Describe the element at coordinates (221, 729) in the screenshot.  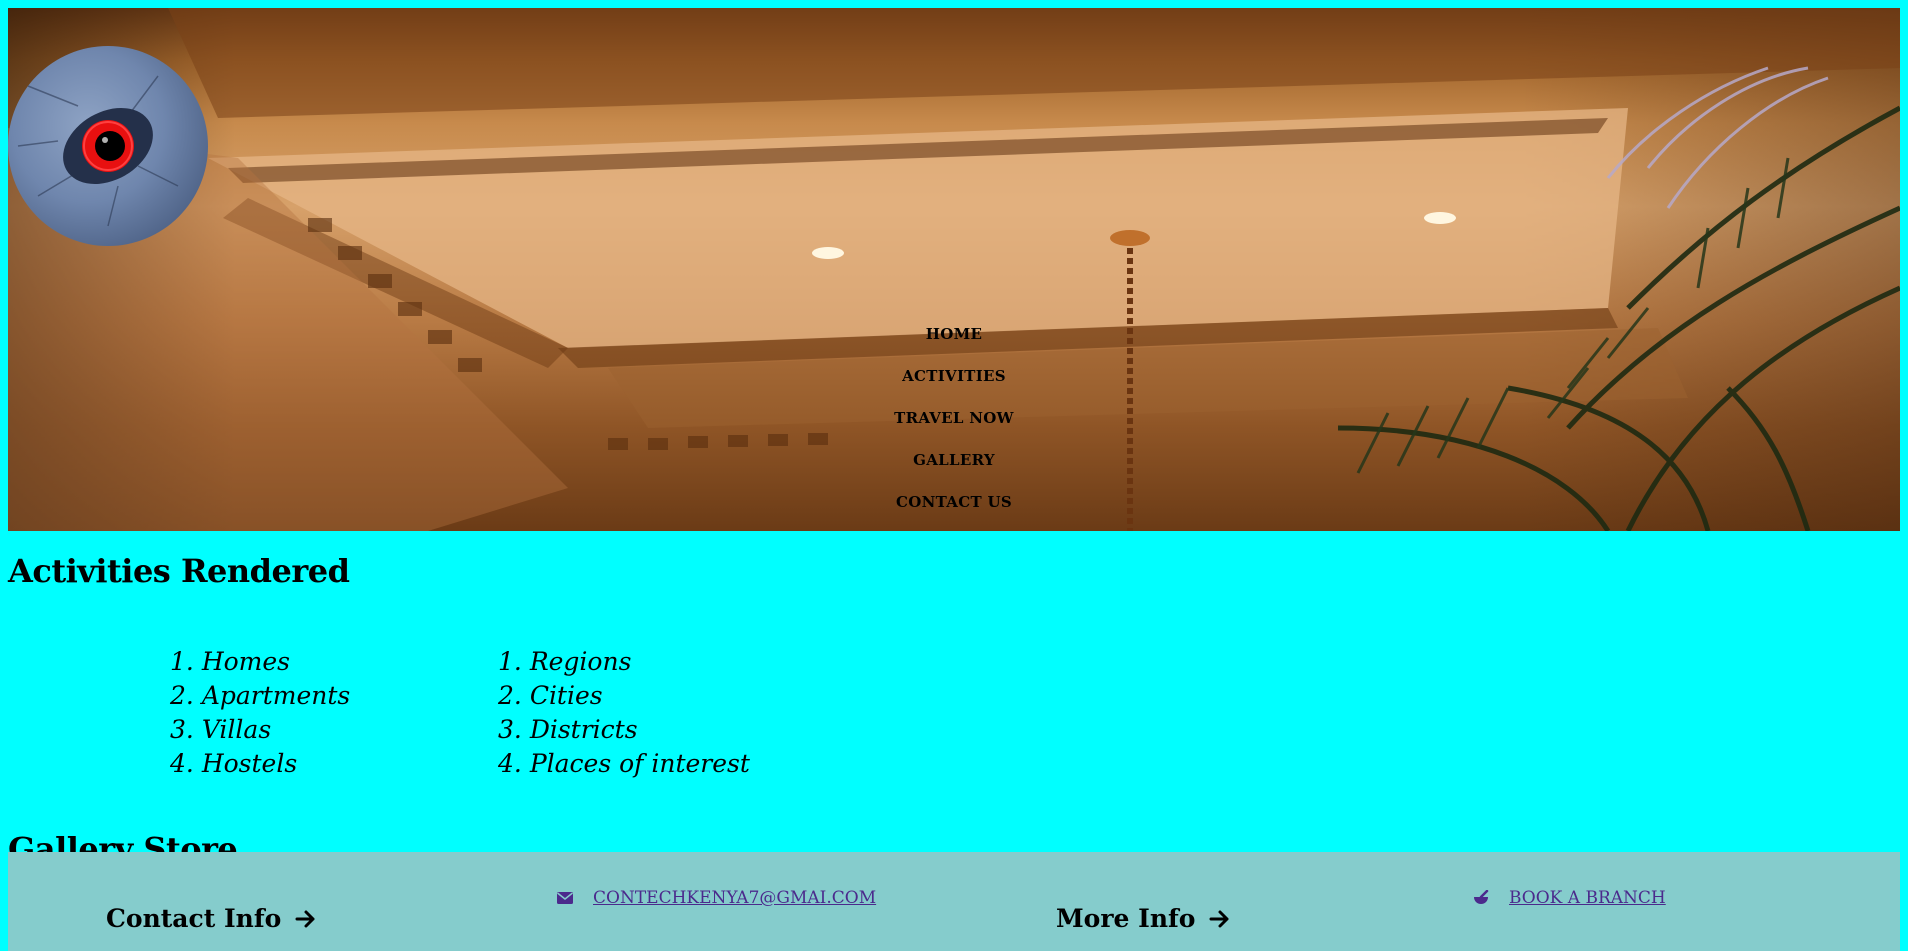
I see `list-item: 3. Villas` at that location.